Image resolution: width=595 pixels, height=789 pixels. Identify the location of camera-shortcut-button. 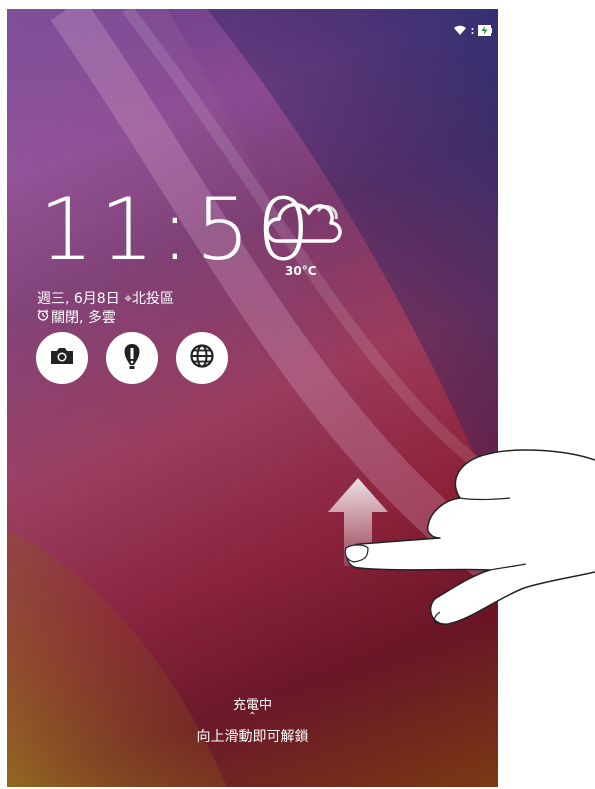
(62, 358).